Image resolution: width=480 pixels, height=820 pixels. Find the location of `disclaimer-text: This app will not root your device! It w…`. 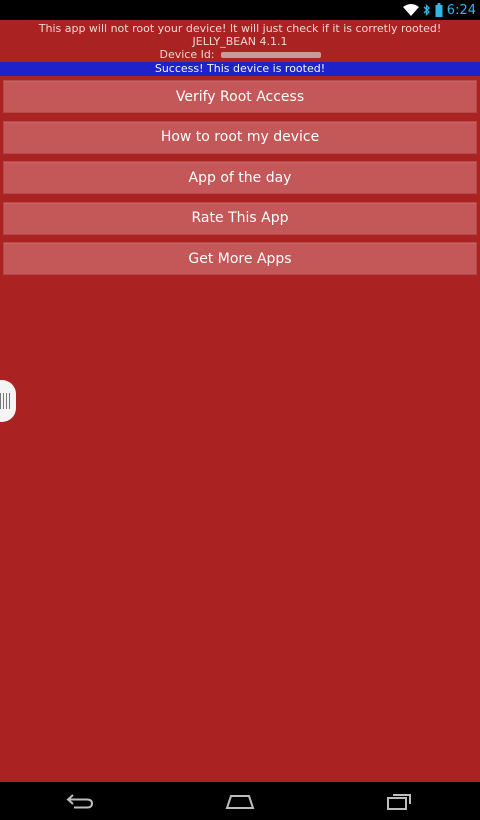

disclaimer-text: This app will not root your device! It w… is located at coordinates (240, 28).